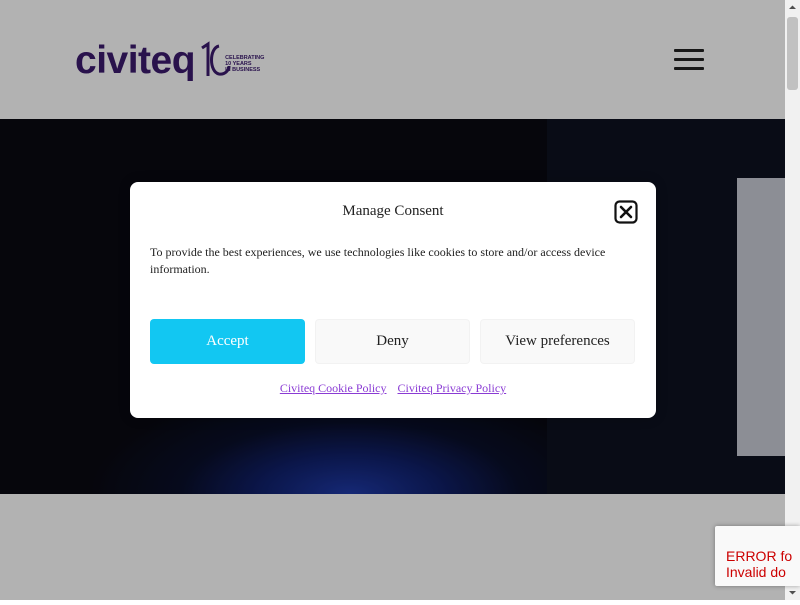 This screenshot has height=605, width=800. I want to click on privacy-policy-link: Civiteq Privacy Policy, so click(452, 388).